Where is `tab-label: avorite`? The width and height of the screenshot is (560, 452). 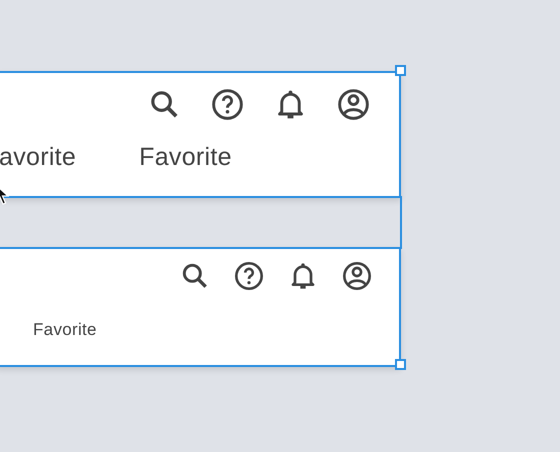
tab-label: avorite is located at coordinates (38, 157).